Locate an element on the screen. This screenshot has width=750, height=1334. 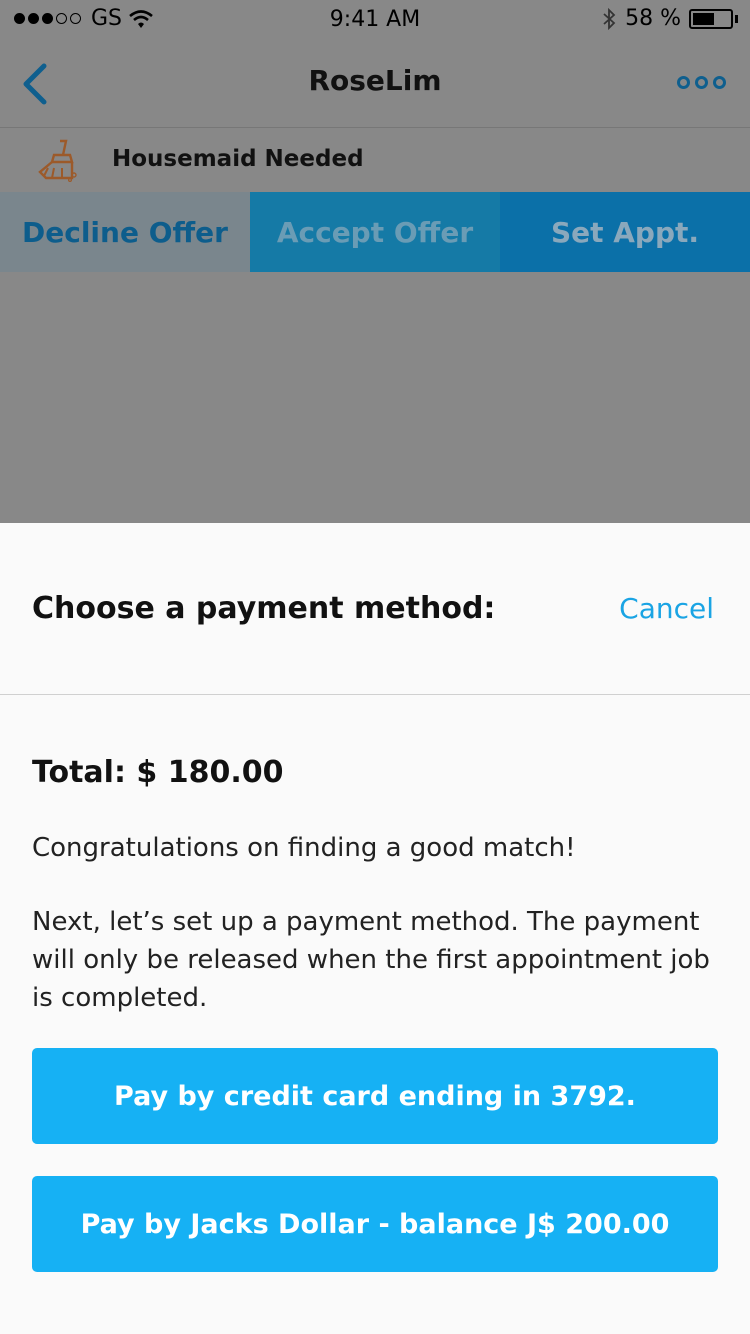
sheet-header: Choose a payment method: Cancel is located at coordinates (375, 609).